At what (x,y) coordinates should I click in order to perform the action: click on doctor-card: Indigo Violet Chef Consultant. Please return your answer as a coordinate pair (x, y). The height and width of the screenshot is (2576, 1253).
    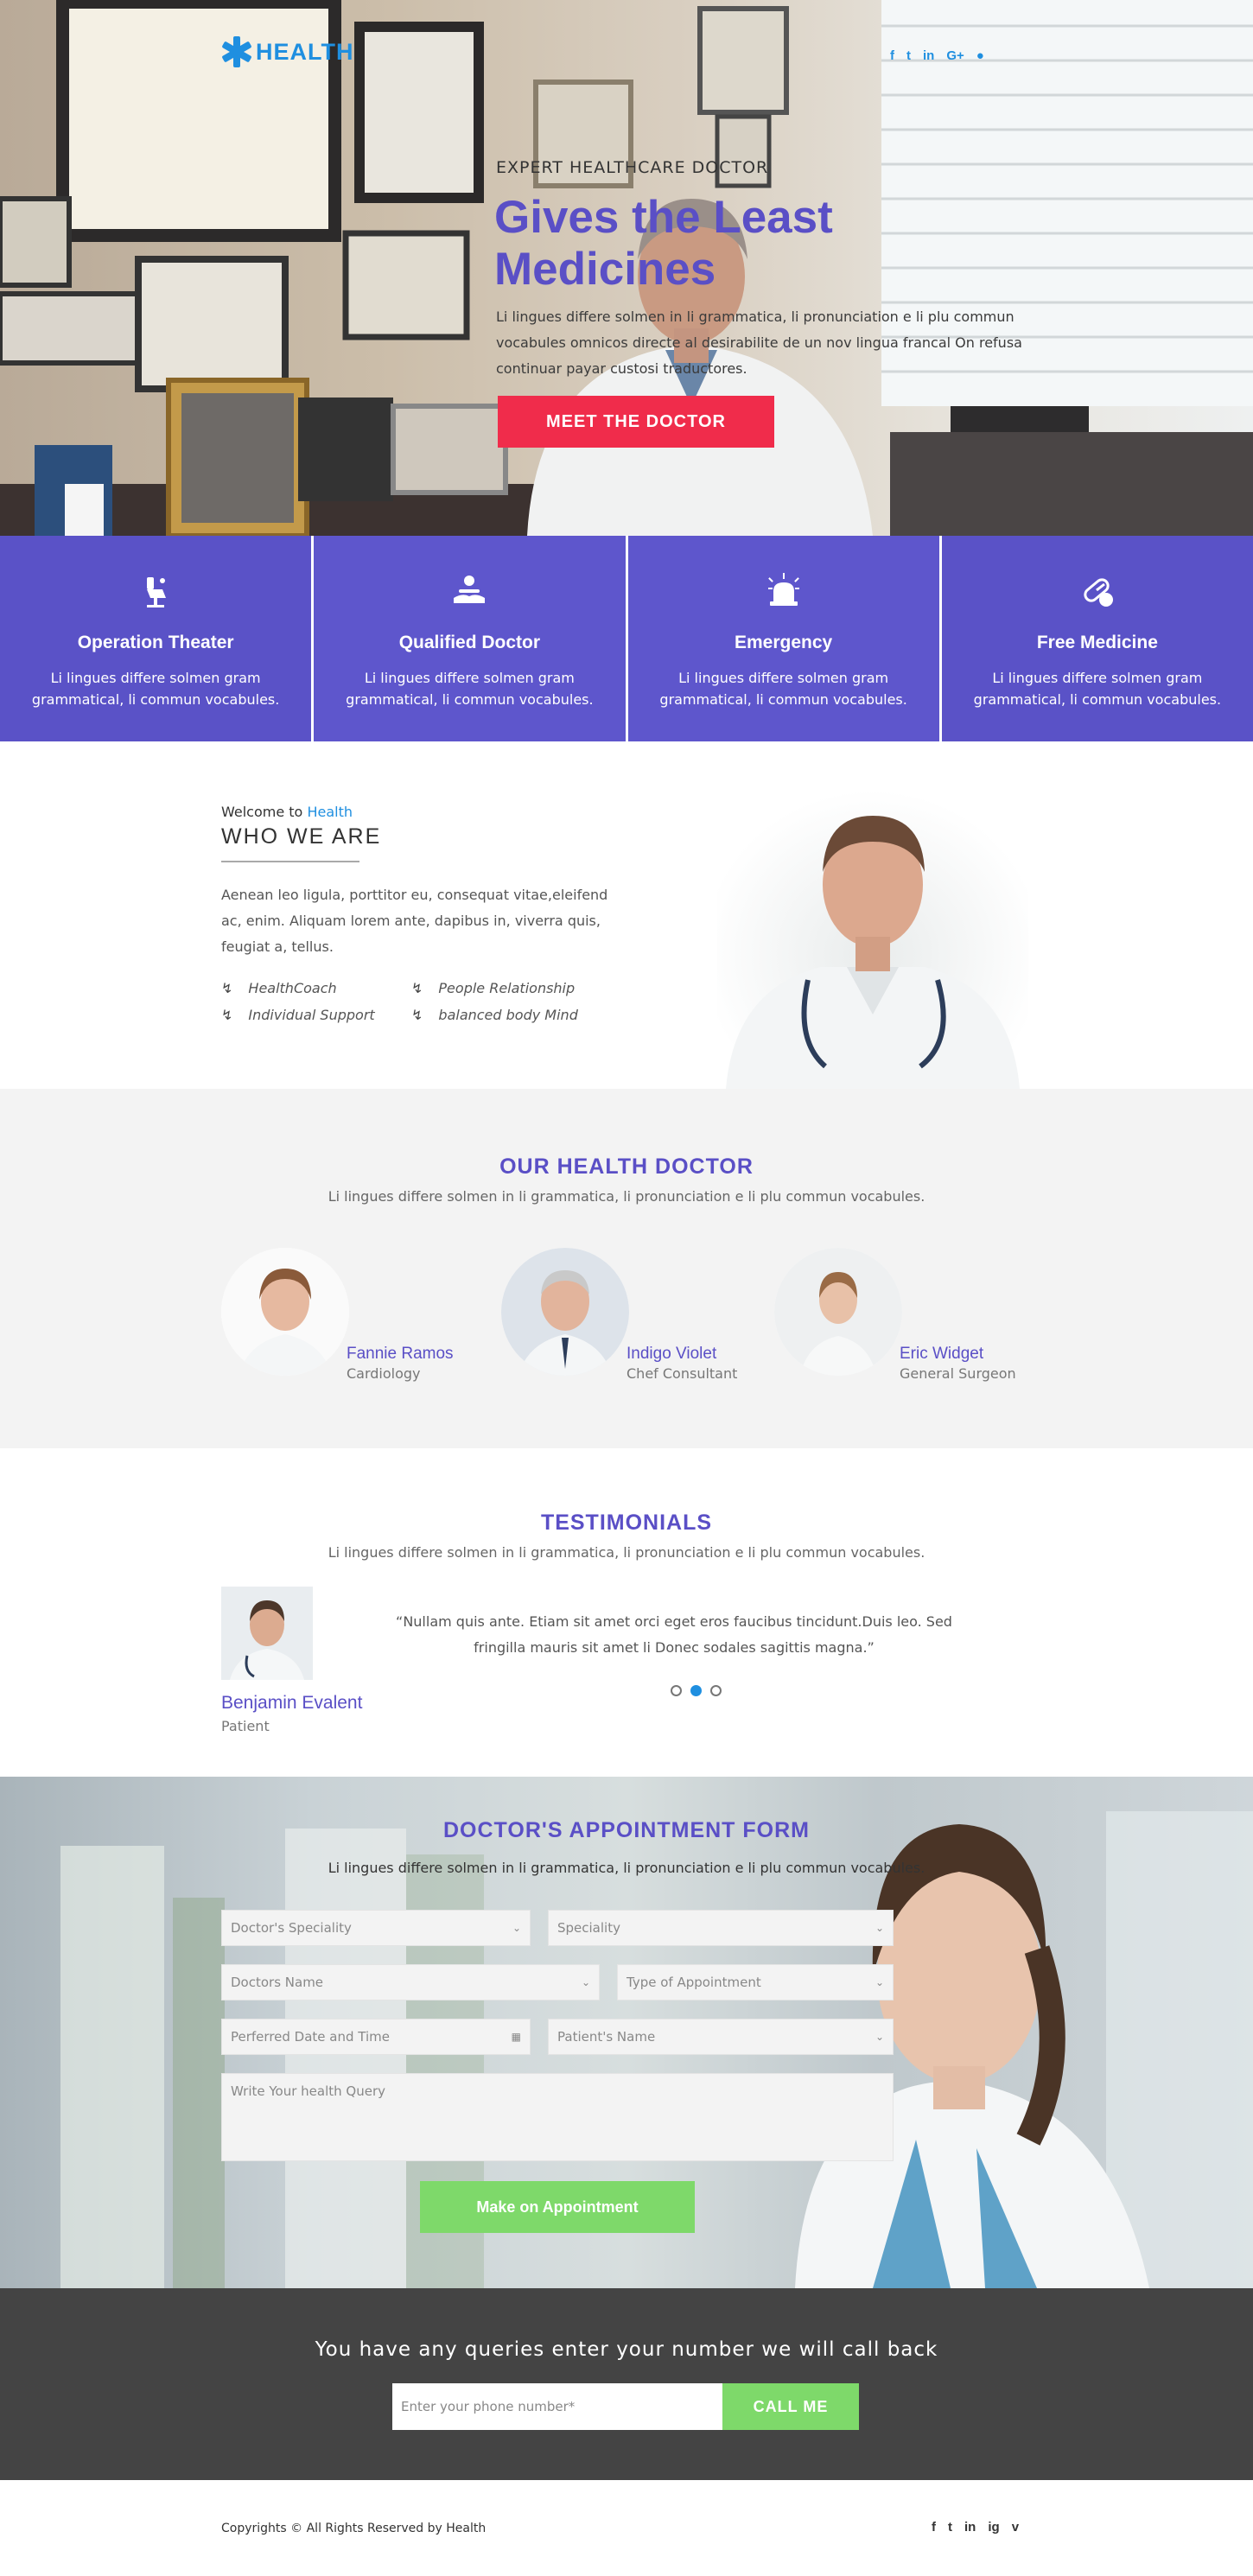
    Looking at the image, I should click on (619, 1315).